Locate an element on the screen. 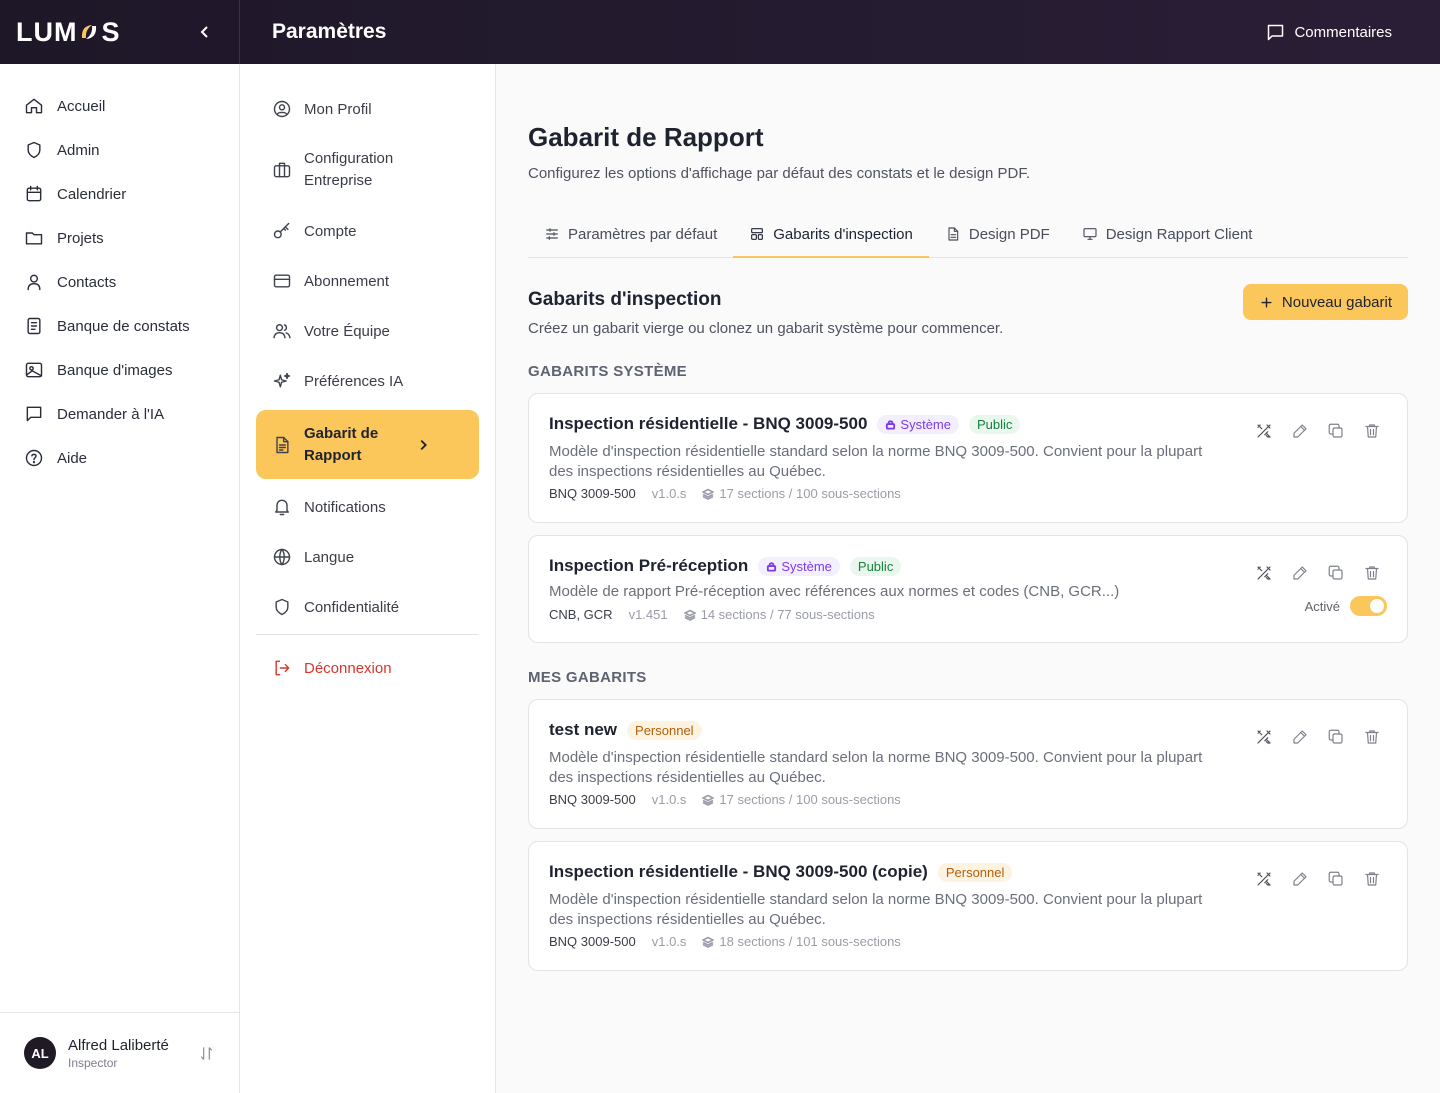 Image resolution: width=1440 pixels, height=1093 pixels. sidebar-item-label: Projets is located at coordinates (80, 238).